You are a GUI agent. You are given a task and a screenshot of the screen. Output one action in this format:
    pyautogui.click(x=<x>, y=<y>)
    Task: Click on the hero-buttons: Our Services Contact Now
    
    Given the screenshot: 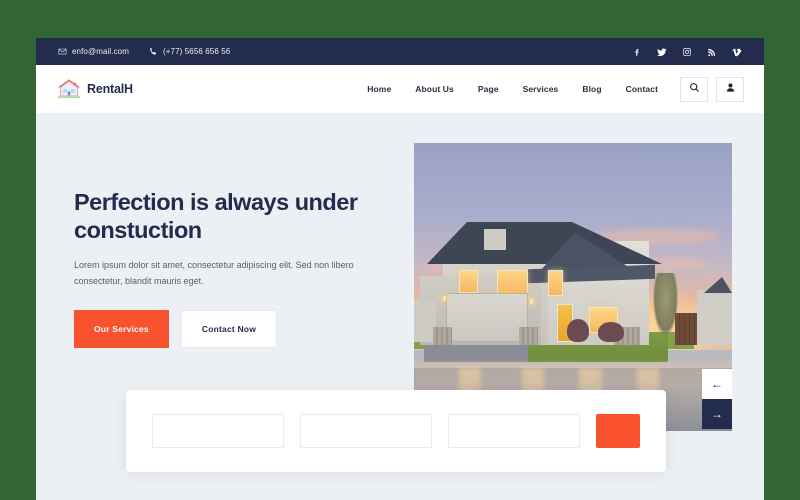 What is the action you would take?
    pyautogui.click(x=239, y=328)
    